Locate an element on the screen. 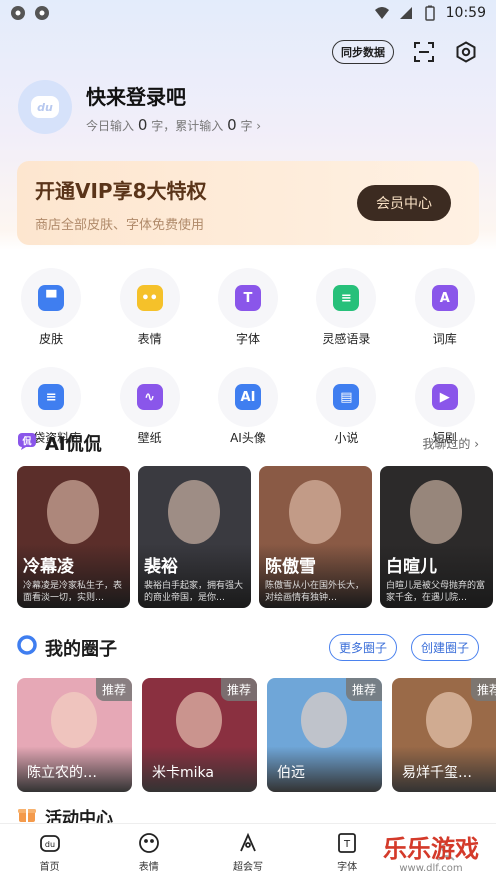 The height and width of the screenshot is (881, 496). signal-icon is located at coordinates (406, 13).